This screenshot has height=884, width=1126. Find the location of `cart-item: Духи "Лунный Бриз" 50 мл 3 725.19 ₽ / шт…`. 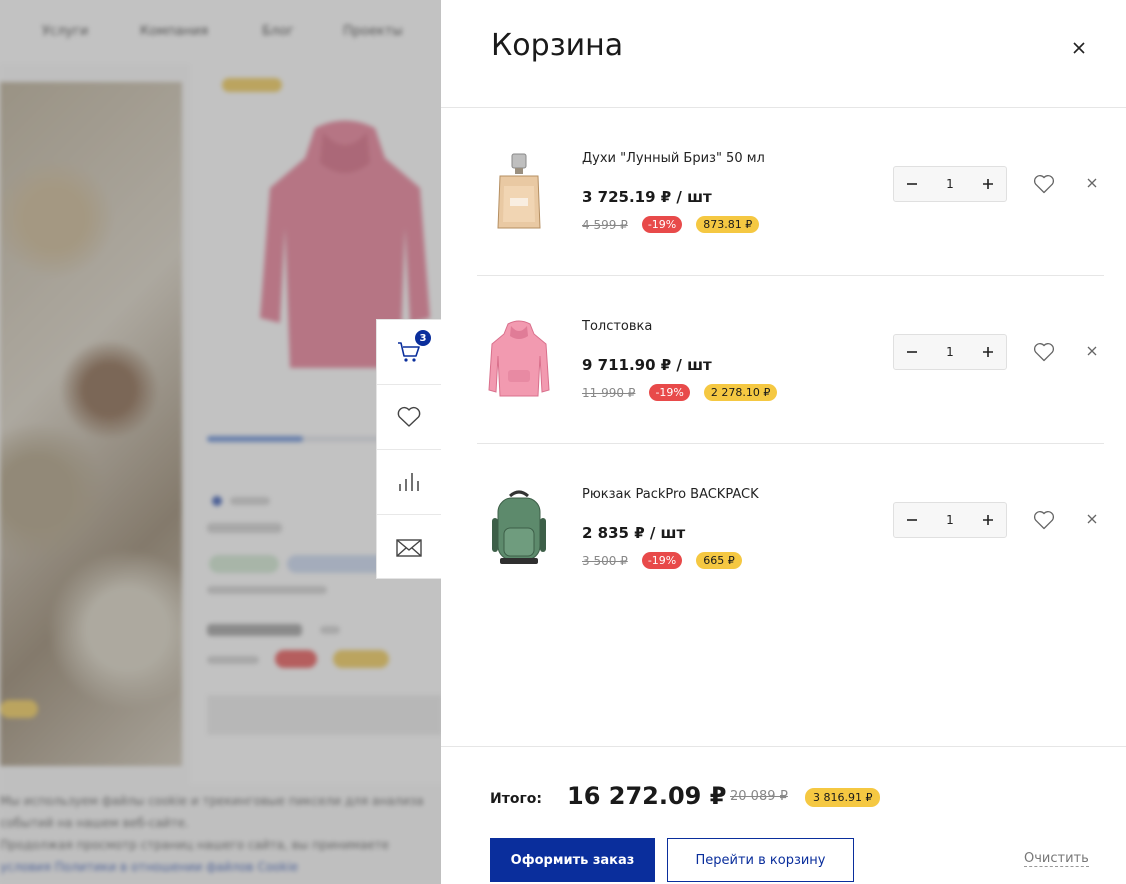

cart-item: Духи "Лунный Бриз" 50 мл 3 725.19 ₽ / шт… is located at coordinates (790, 192).